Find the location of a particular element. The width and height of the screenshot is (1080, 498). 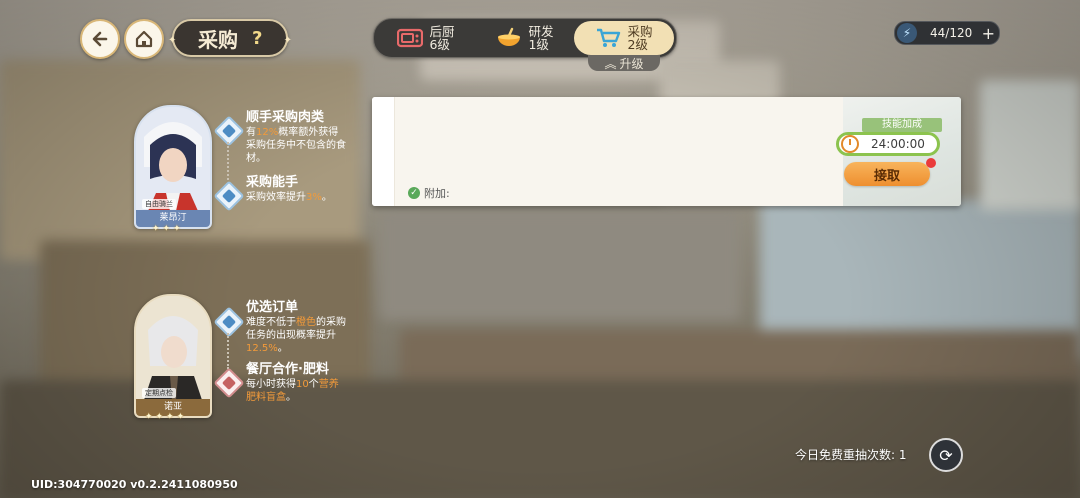

microwave-icon is located at coordinates (410, 38).